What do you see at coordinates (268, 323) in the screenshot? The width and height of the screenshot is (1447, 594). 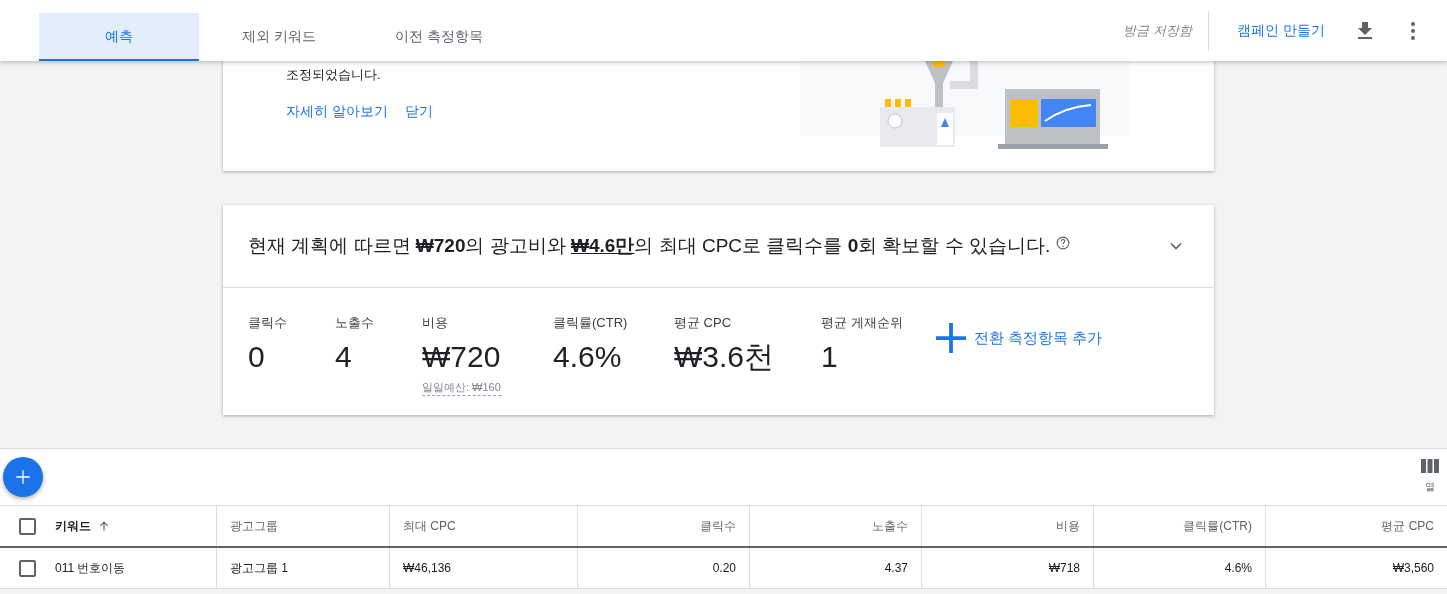 I see `metric-label: 클릭수` at bounding box center [268, 323].